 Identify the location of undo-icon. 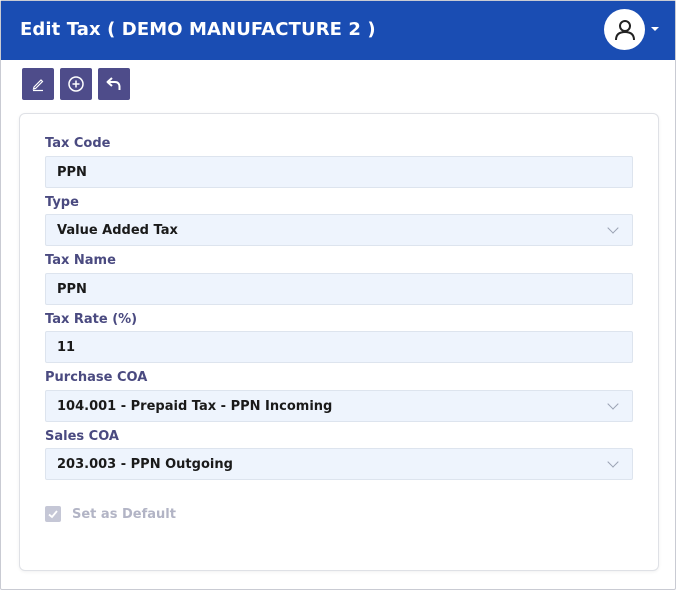
(113, 83).